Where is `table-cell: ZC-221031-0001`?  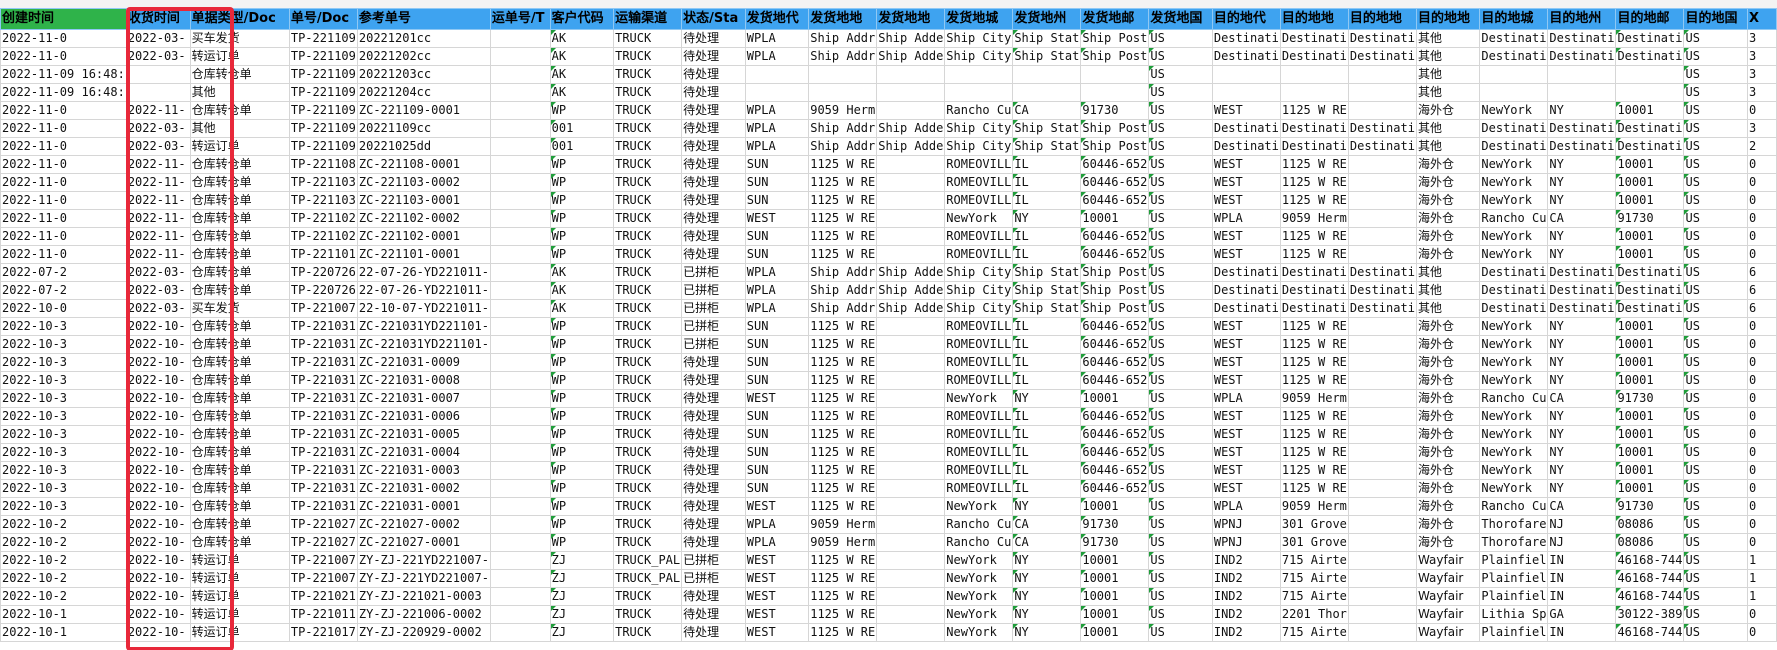
table-cell: ZC-221031-0001 is located at coordinates (423, 506).